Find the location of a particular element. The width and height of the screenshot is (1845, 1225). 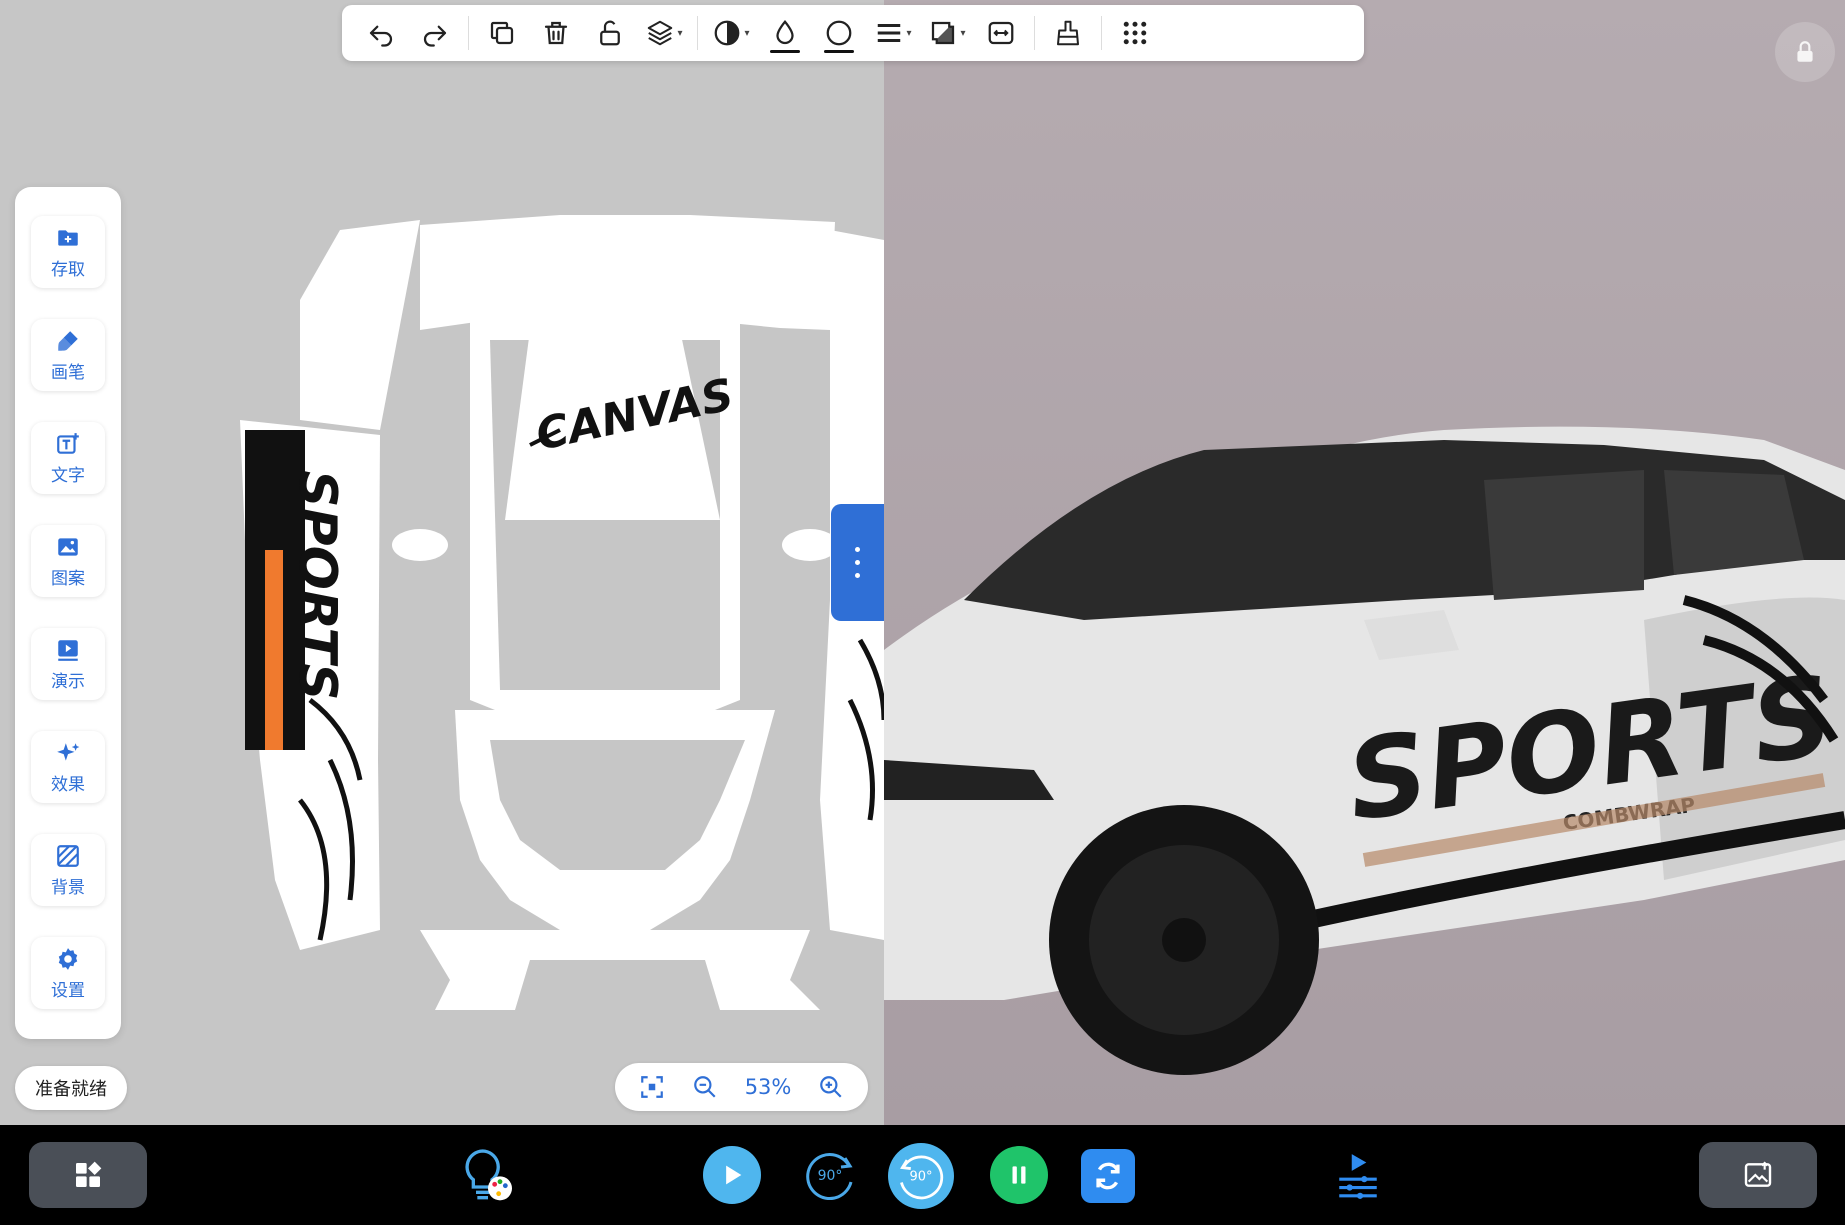

lightbulb-palette-icon is located at coordinates (488, 1175).